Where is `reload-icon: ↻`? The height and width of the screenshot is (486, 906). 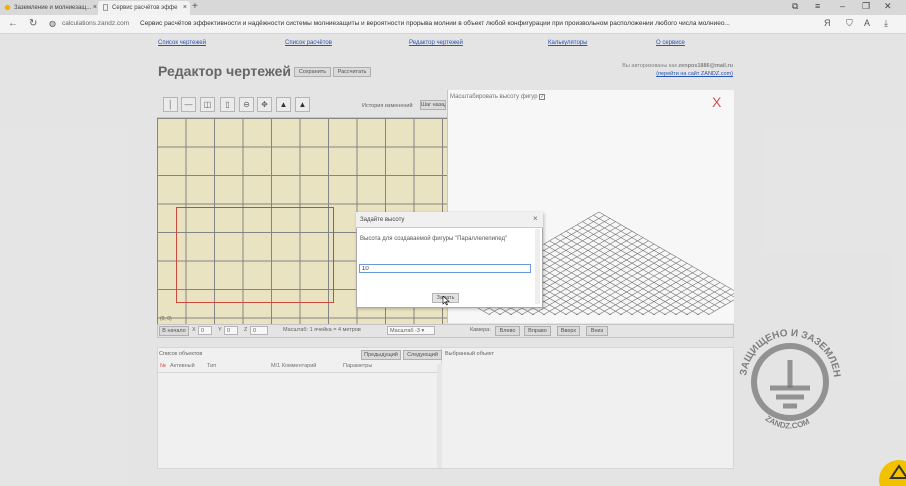
reload-icon: ↻ is located at coordinates (33, 23).